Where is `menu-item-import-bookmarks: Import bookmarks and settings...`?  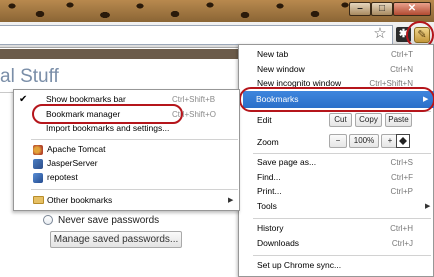
menu-item-import-bookmarks: Import bookmarks and settings... is located at coordinates (107, 128).